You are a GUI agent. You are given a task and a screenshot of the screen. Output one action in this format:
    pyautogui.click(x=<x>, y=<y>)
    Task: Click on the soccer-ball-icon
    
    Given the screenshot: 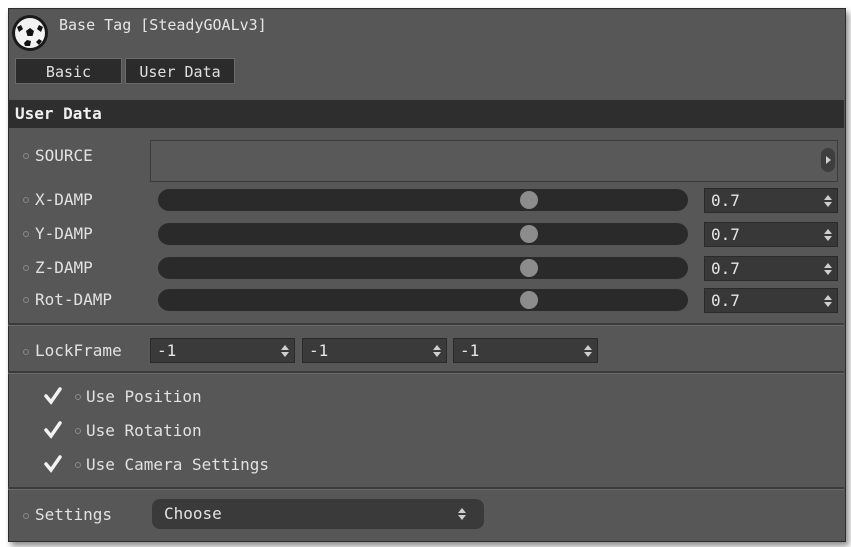 What is the action you would take?
    pyautogui.click(x=30, y=33)
    